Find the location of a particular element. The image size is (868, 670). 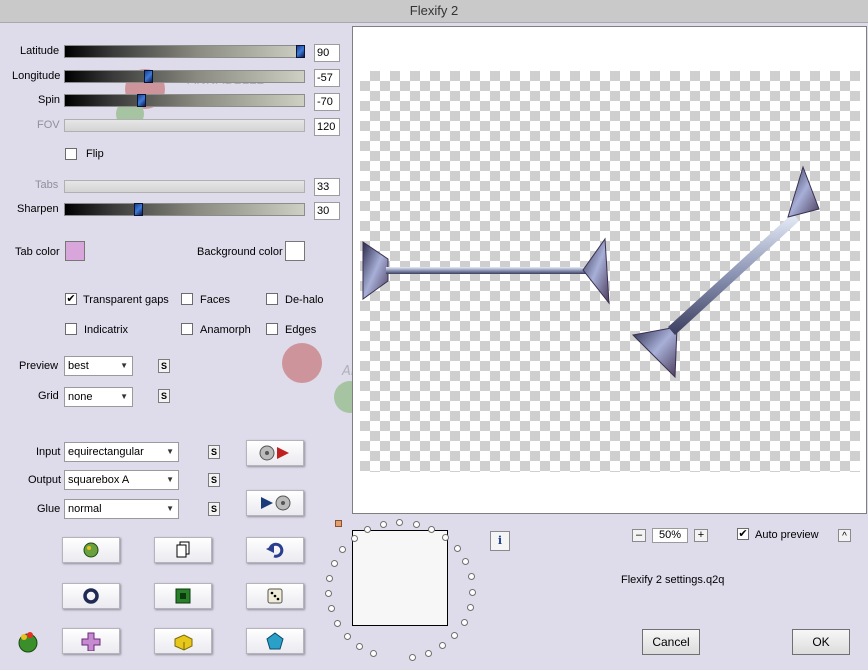

pentagon-icon is located at coordinates (275, 641).